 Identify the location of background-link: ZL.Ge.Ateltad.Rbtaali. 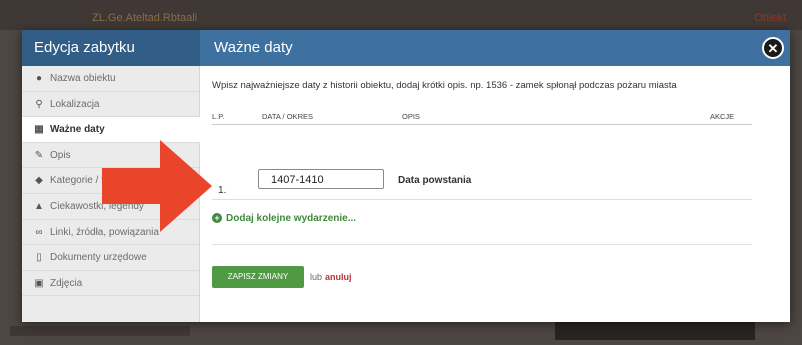
(145, 18).